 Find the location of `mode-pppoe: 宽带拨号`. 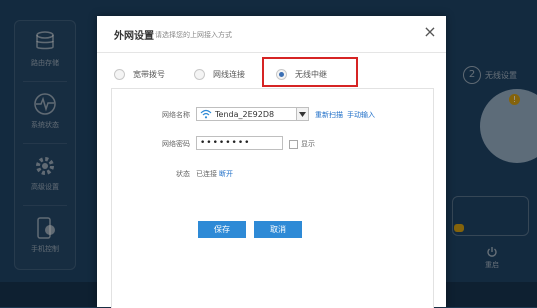

mode-pppoe: 宽带拨号 is located at coordinates (139, 74).